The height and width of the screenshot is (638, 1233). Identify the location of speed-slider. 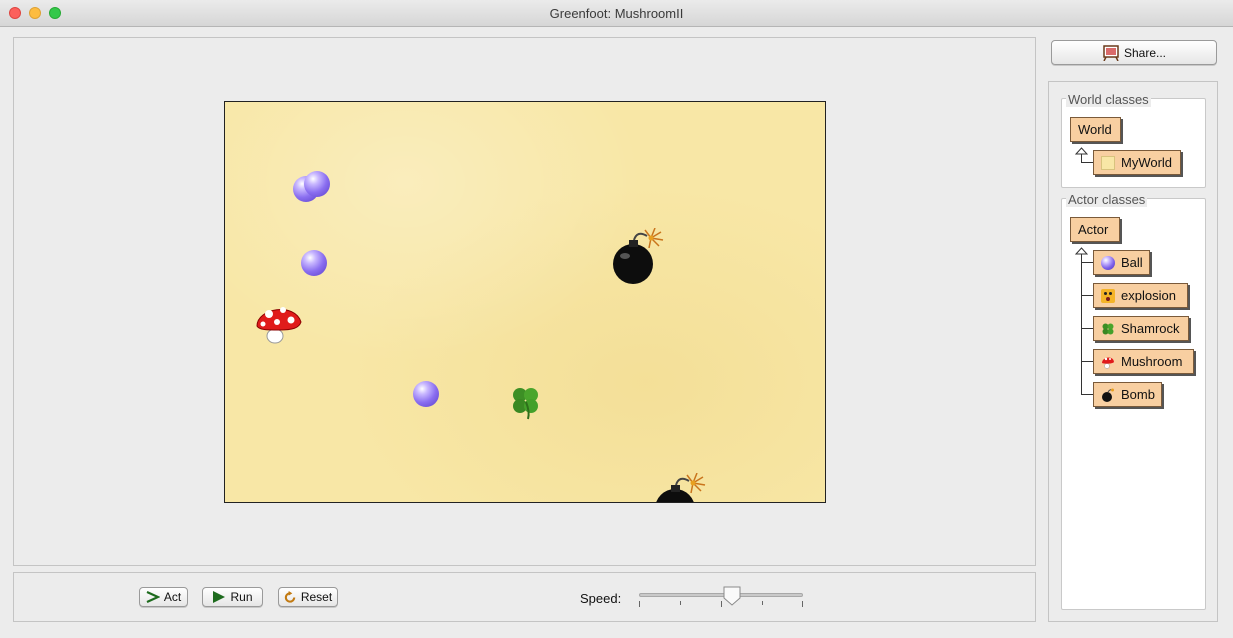
(721, 598).